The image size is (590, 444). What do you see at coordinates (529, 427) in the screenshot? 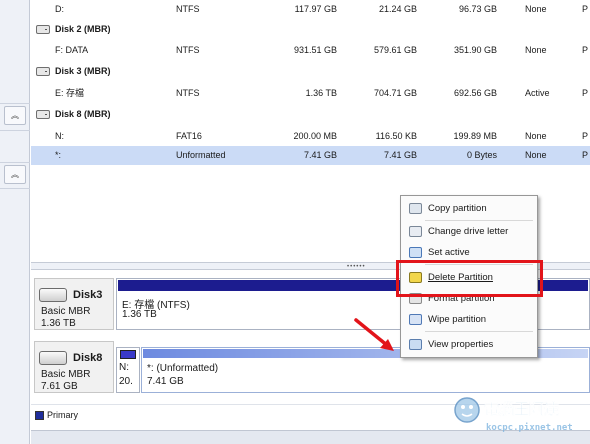
I see `svg-text: kocpc.pixnet.net` at bounding box center [529, 427].